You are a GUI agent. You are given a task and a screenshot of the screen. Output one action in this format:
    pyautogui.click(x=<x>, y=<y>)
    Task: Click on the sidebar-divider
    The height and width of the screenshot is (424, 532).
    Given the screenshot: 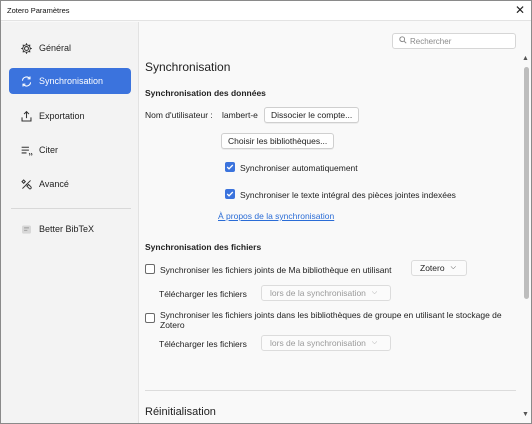 What is the action you would take?
    pyautogui.click(x=71, y=208)
    